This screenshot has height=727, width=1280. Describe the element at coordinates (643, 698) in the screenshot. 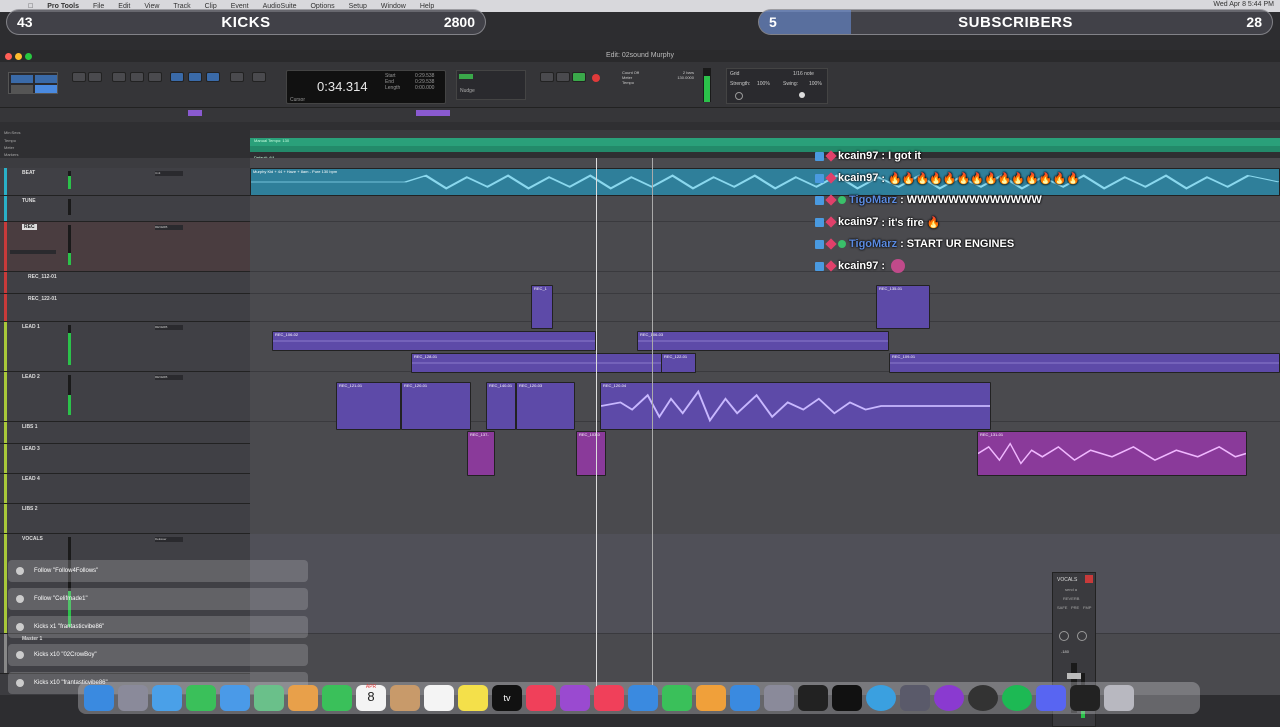

I see `keynote-icon` at that location.